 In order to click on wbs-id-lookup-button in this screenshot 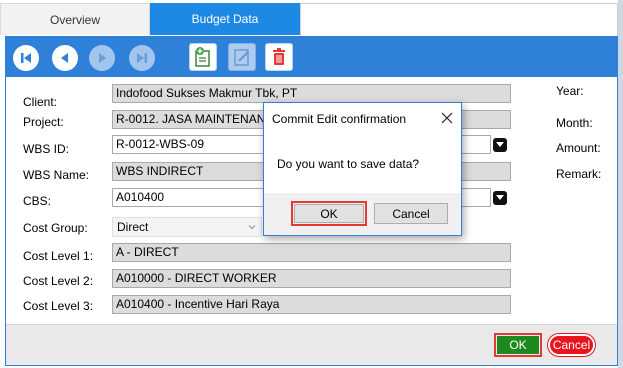, I will do `click(500, 145)`.